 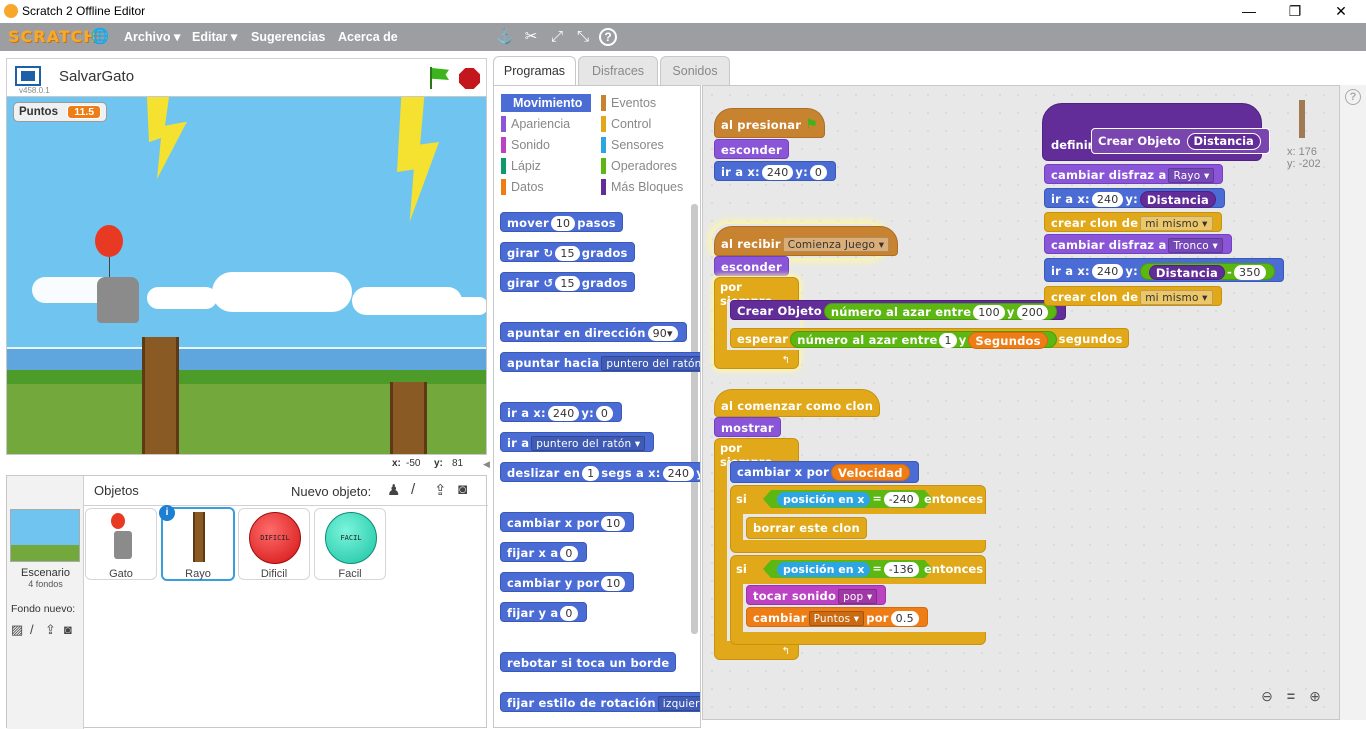 I want to click on block-ir-a: ir a puntero del ratón ▾, so click(x=577, y=442).